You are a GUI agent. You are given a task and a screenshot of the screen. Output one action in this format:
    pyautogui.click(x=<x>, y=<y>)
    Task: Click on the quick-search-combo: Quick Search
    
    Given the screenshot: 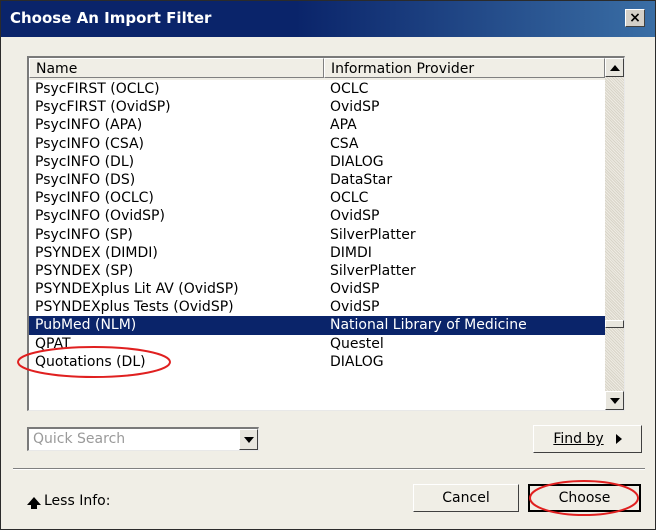 What is the action you would take?
    pyautogui.click(x=143, y=439)
    